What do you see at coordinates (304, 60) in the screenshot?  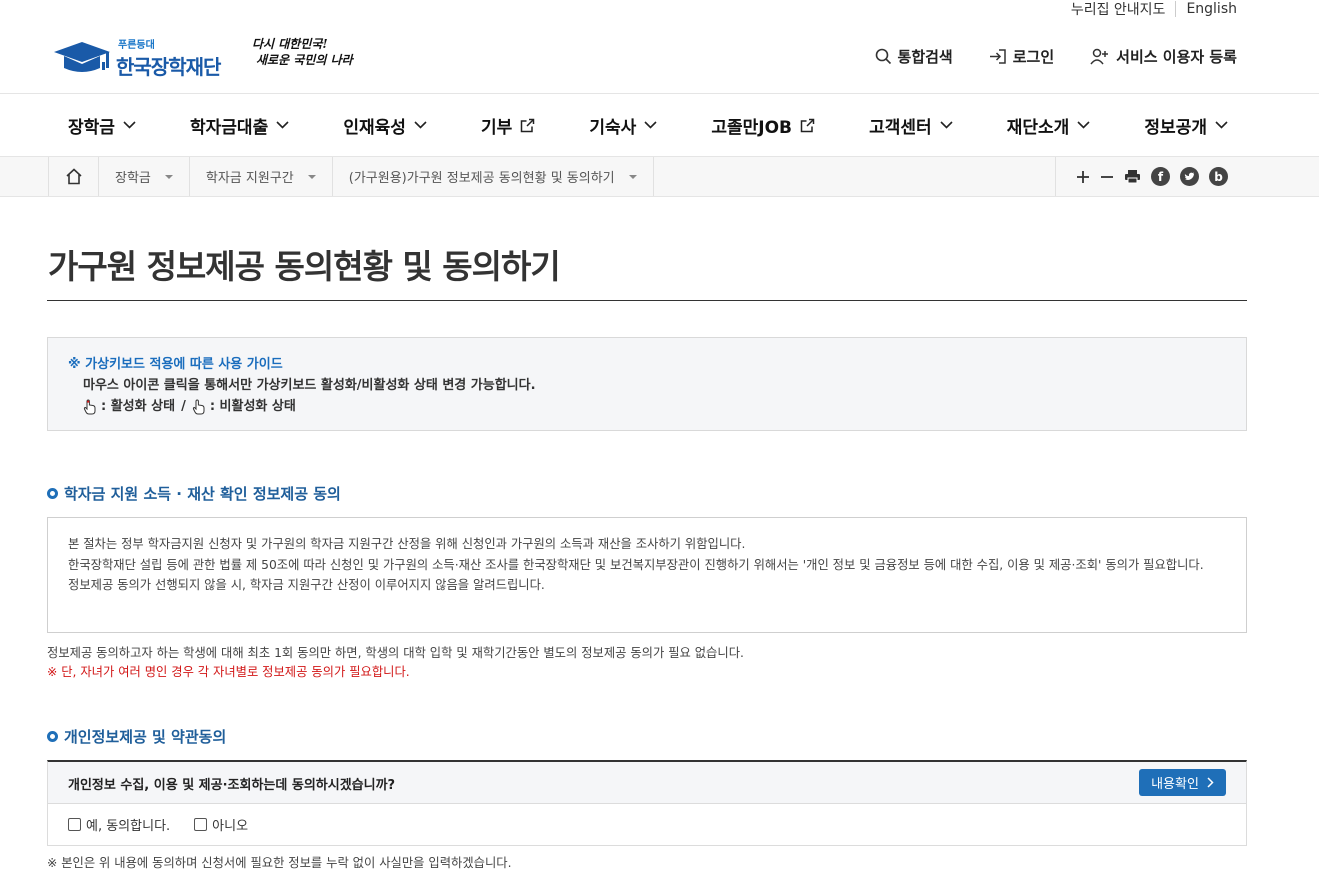 I see `slogan-line2: 새로운 국민의 나라` at bounding box center [304, 60].